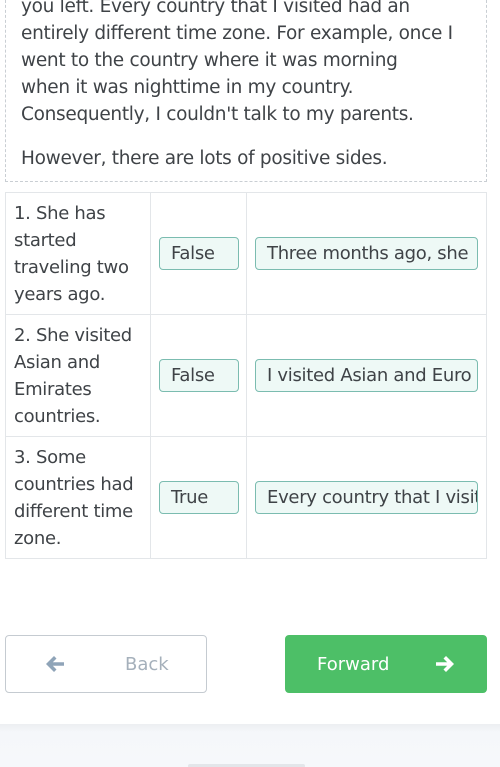 This screenshot has width=500, height=767. Describe the element at coordinates (57, 362) in the screenshot. I see `statement-line: Asian and` at that location.